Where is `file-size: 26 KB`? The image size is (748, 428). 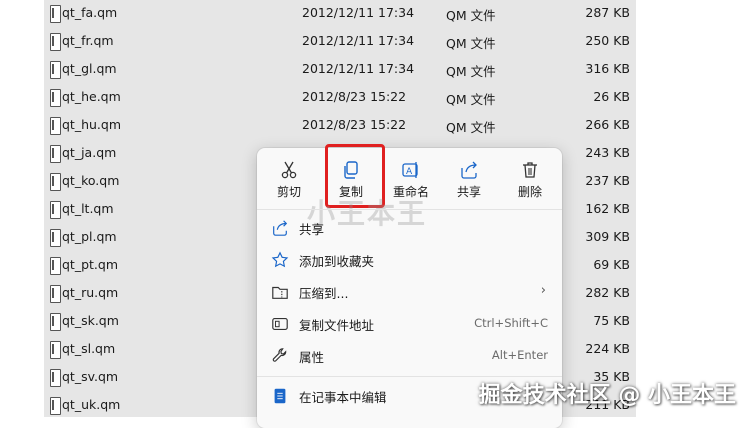
file-size: 26 KB is located at coordinates (611, 96).